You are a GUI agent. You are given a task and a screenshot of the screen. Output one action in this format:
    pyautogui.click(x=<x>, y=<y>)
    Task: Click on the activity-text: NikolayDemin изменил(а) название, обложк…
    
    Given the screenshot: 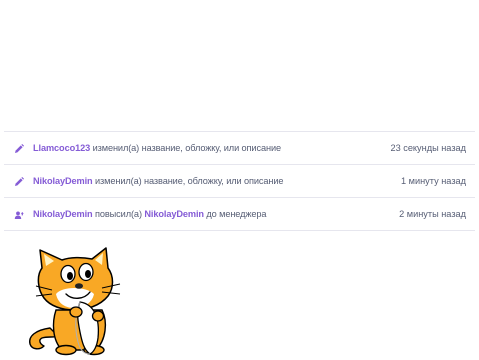 What is the action you would take?
    pyautogui.click(x=158, y=181)
    